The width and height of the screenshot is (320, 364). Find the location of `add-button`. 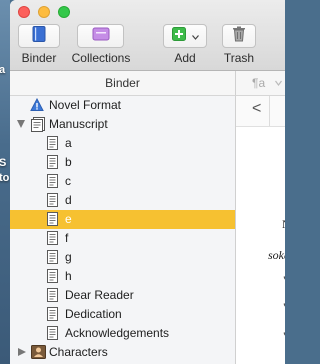

add-button is located at coordinates (185, 36).